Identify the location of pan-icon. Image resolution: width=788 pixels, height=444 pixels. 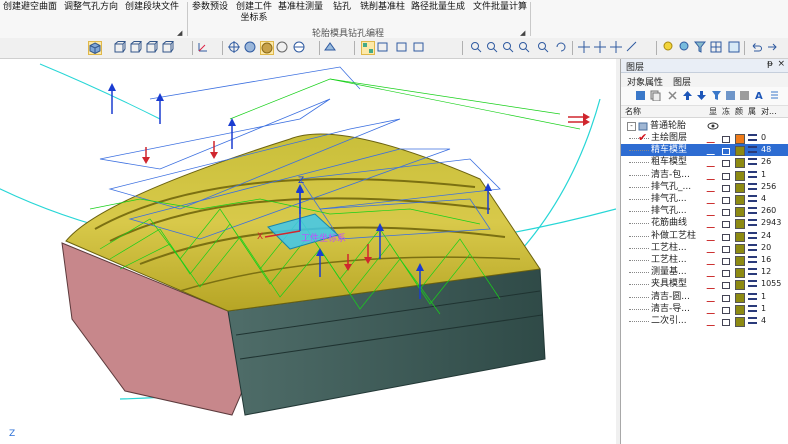
(585, 48).